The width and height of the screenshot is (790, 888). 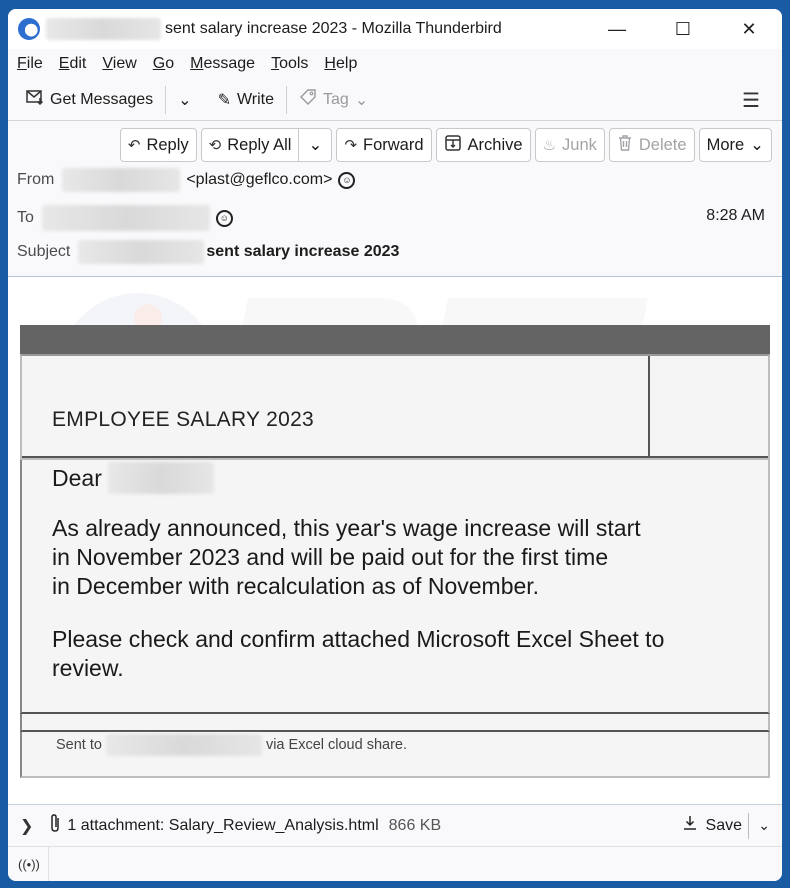 I want to click on junk-button: ♨ Junk, so click(x=569, y=145).